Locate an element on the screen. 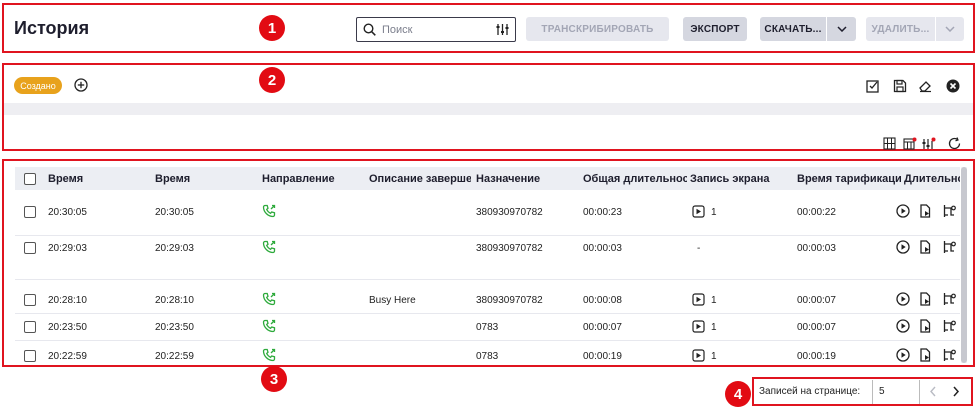 The height and width of the screenshot is (419, 977). column-header-screen-recording: Запись экрана is located at coordinates (742, 179).